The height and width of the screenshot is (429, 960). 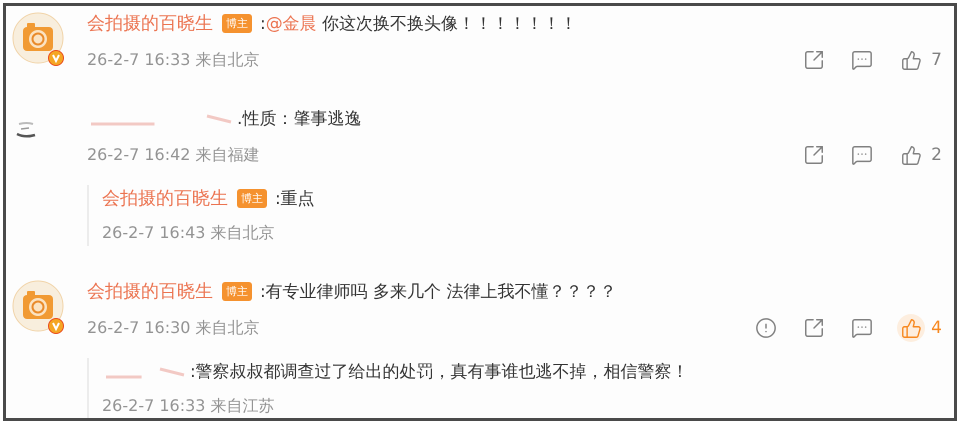 What do you see at coordinates (173, 155) in the screenshot?
I see `comment-time: 26-2-7 16:42 来自福建` at bounding box center [173, 155].